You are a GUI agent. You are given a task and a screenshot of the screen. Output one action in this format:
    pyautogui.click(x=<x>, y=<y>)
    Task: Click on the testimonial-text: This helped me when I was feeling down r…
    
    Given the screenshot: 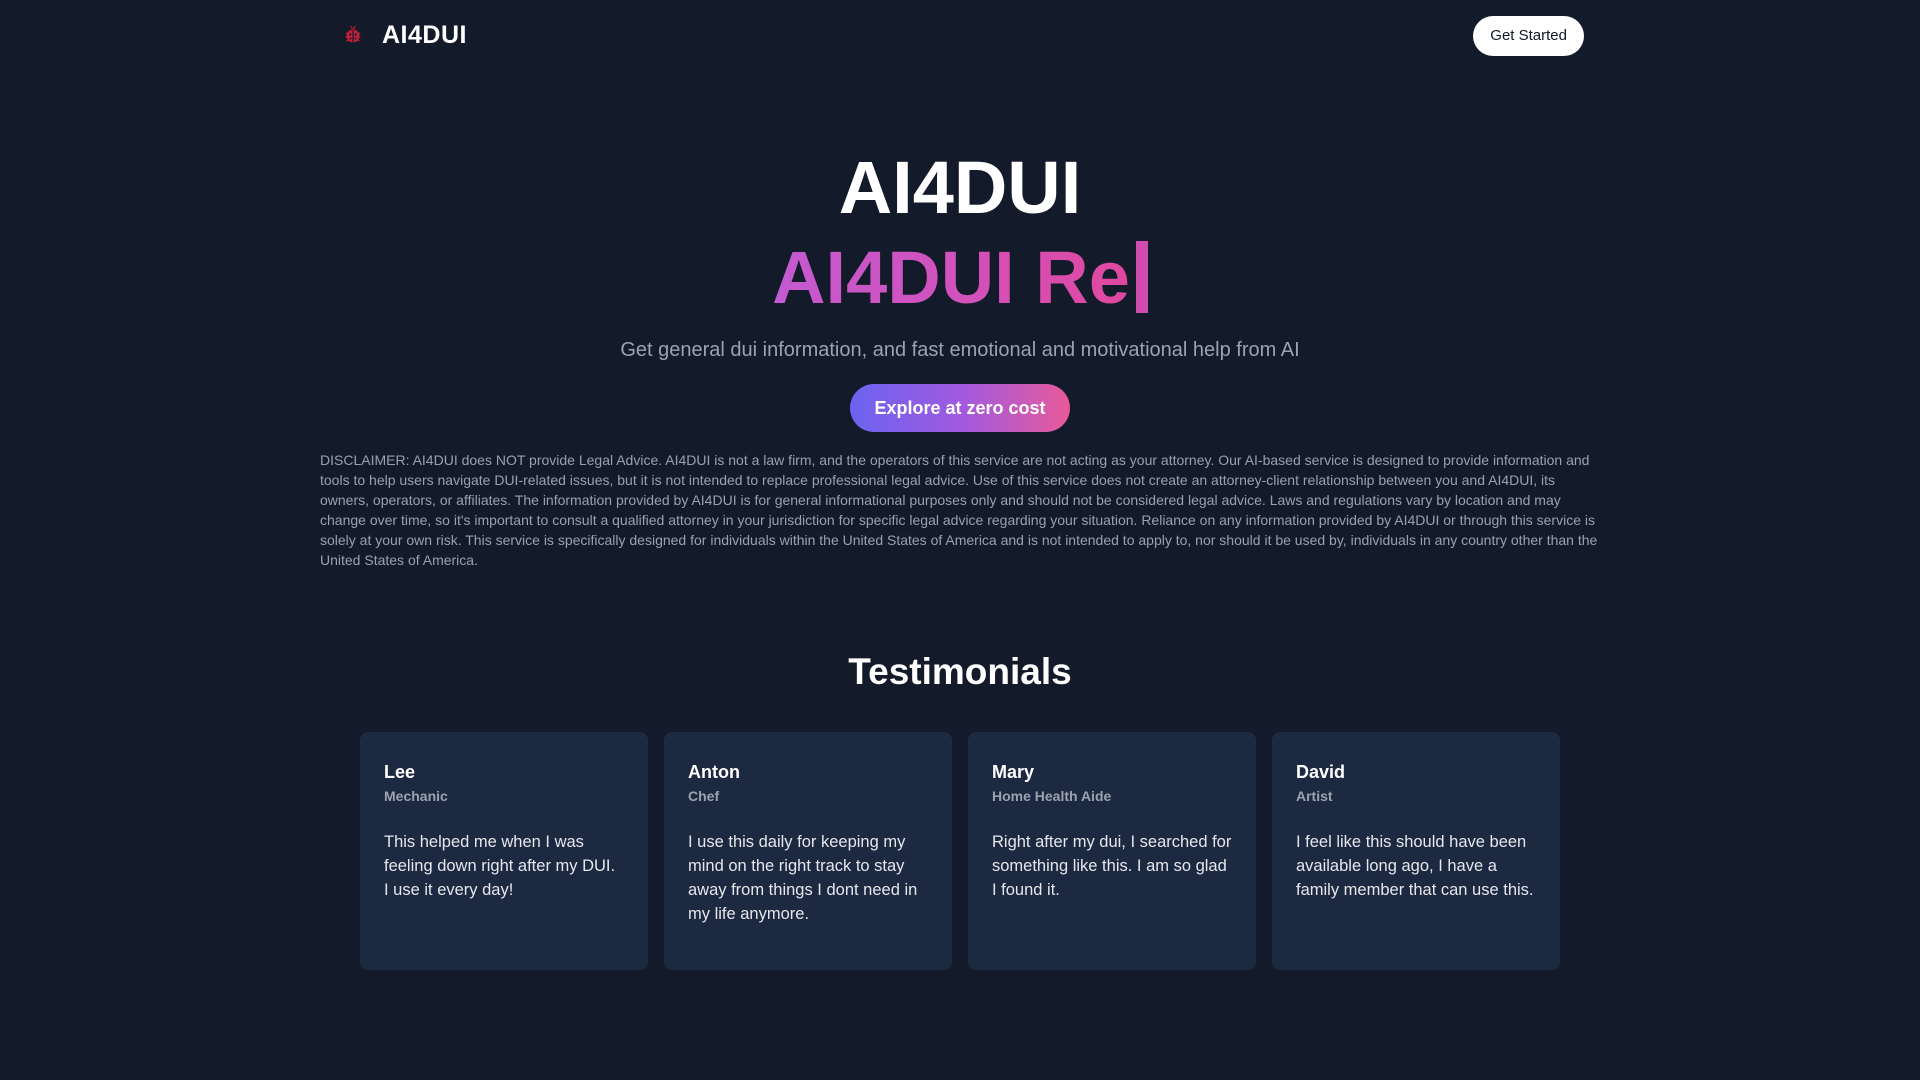 What is the action you would take?
    pyautogui.click(x=500, y=866)
    